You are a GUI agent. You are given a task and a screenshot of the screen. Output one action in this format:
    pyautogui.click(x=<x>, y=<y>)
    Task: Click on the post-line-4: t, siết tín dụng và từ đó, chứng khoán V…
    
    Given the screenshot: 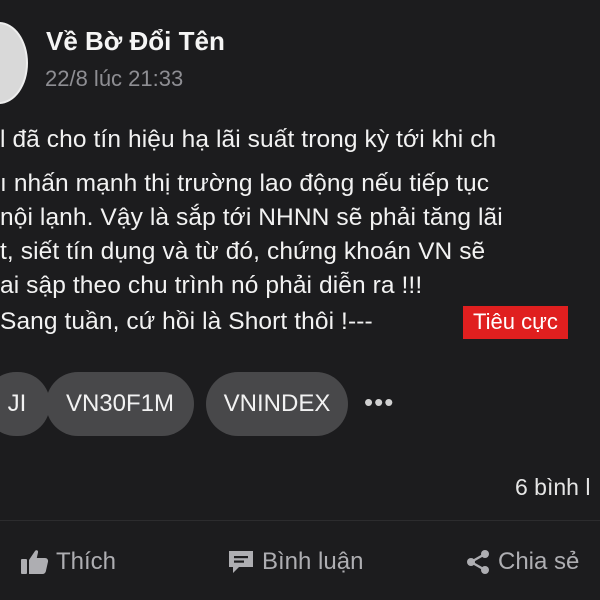 What is the action you would take?
    pyautogui.click(x=243, y=251)
    